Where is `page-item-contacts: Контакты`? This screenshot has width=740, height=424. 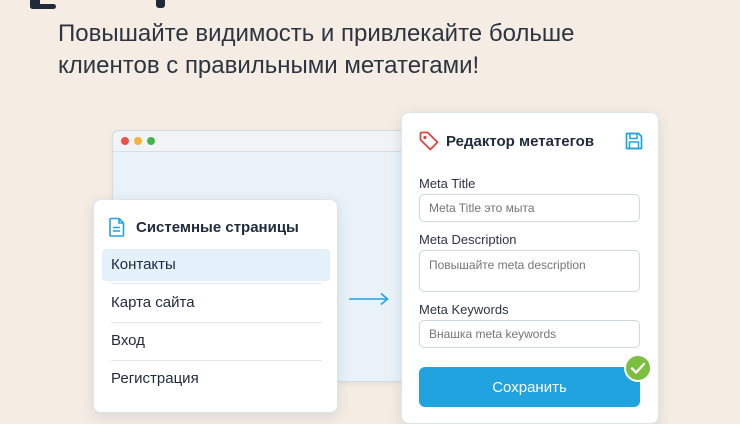 page-item-contacts: Контакты is located at coordinates (216, 265).